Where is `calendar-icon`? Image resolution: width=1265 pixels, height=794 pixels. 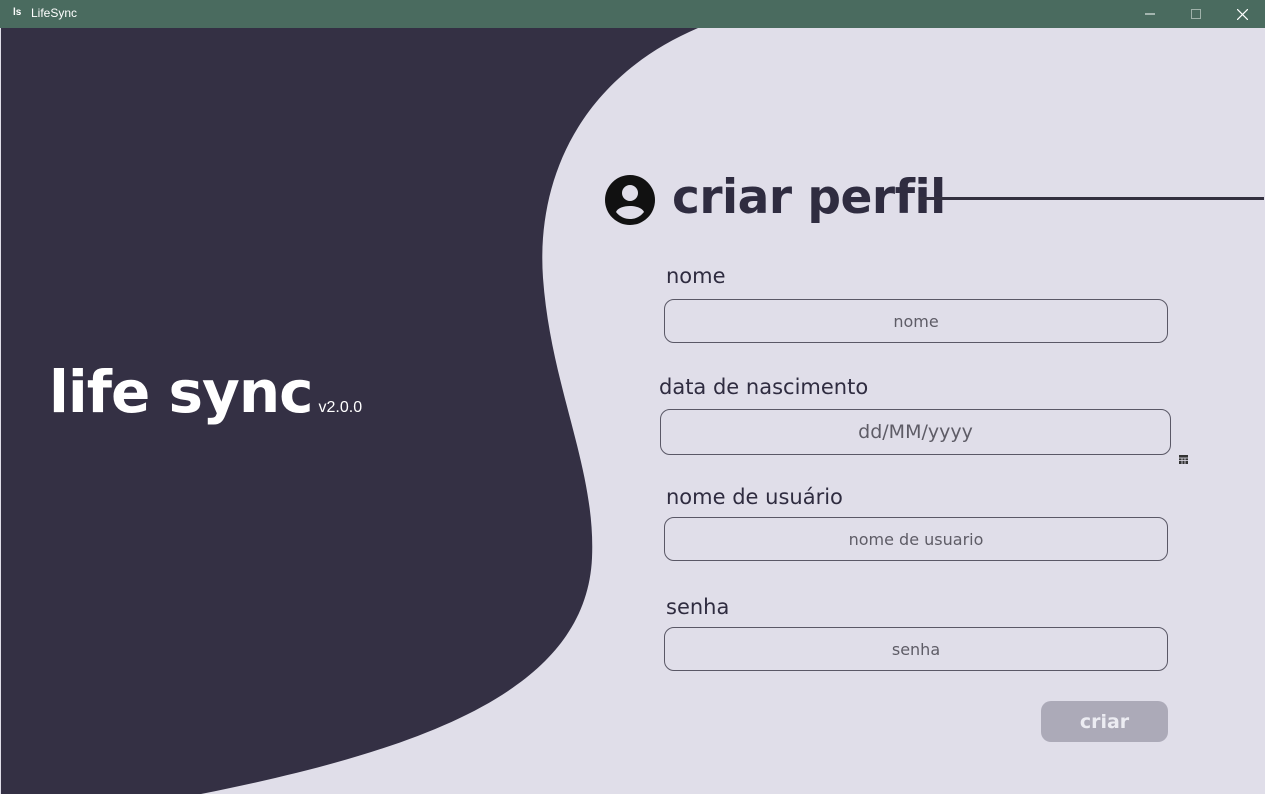
calendar-icon is located at coordinates (1183, 459).